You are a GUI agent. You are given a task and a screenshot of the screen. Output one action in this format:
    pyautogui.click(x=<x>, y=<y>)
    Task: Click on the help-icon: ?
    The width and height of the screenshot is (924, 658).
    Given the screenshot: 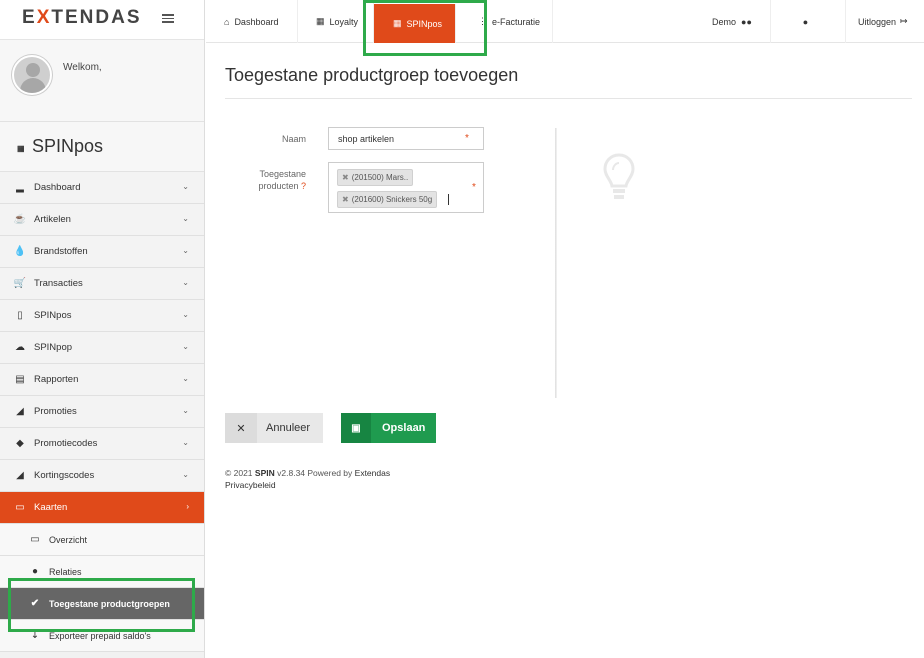 What is the action you would take?
    pyautogui.click(x=303, y=186)
    